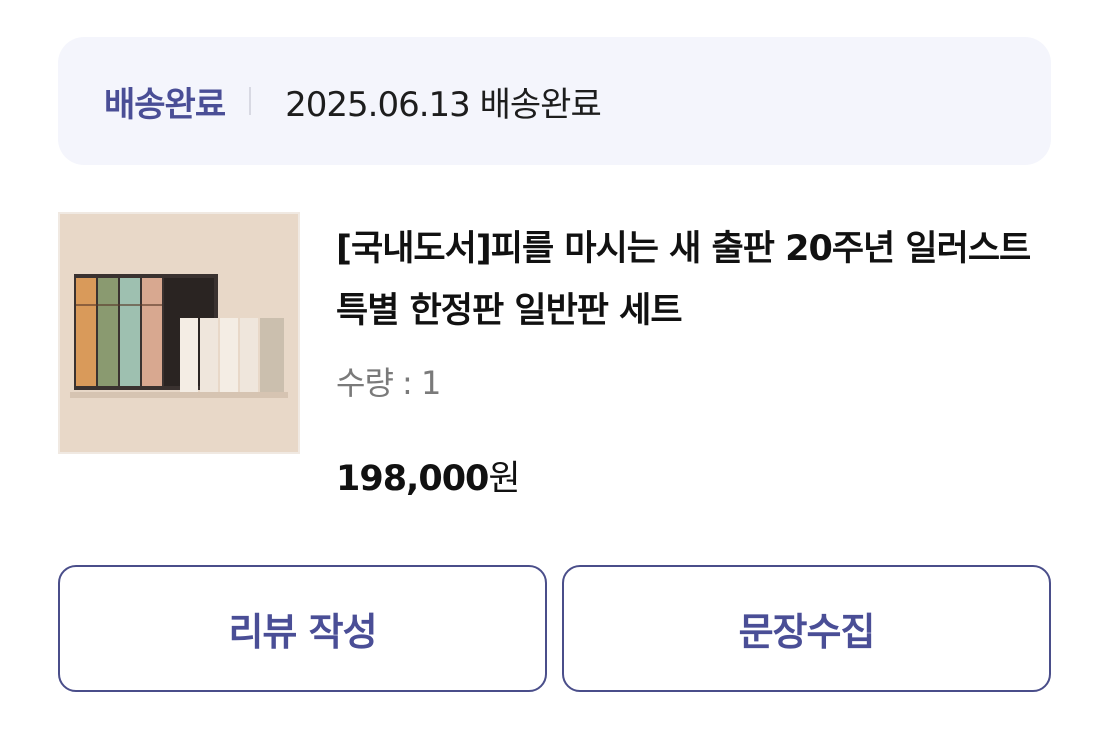 The height and width of the screenshot is (750, 1108). Describe the element at coordinates (443, 104) in the screenshot. I see `delivery-status-detail: 2025.06.13 배송완료` at that location.